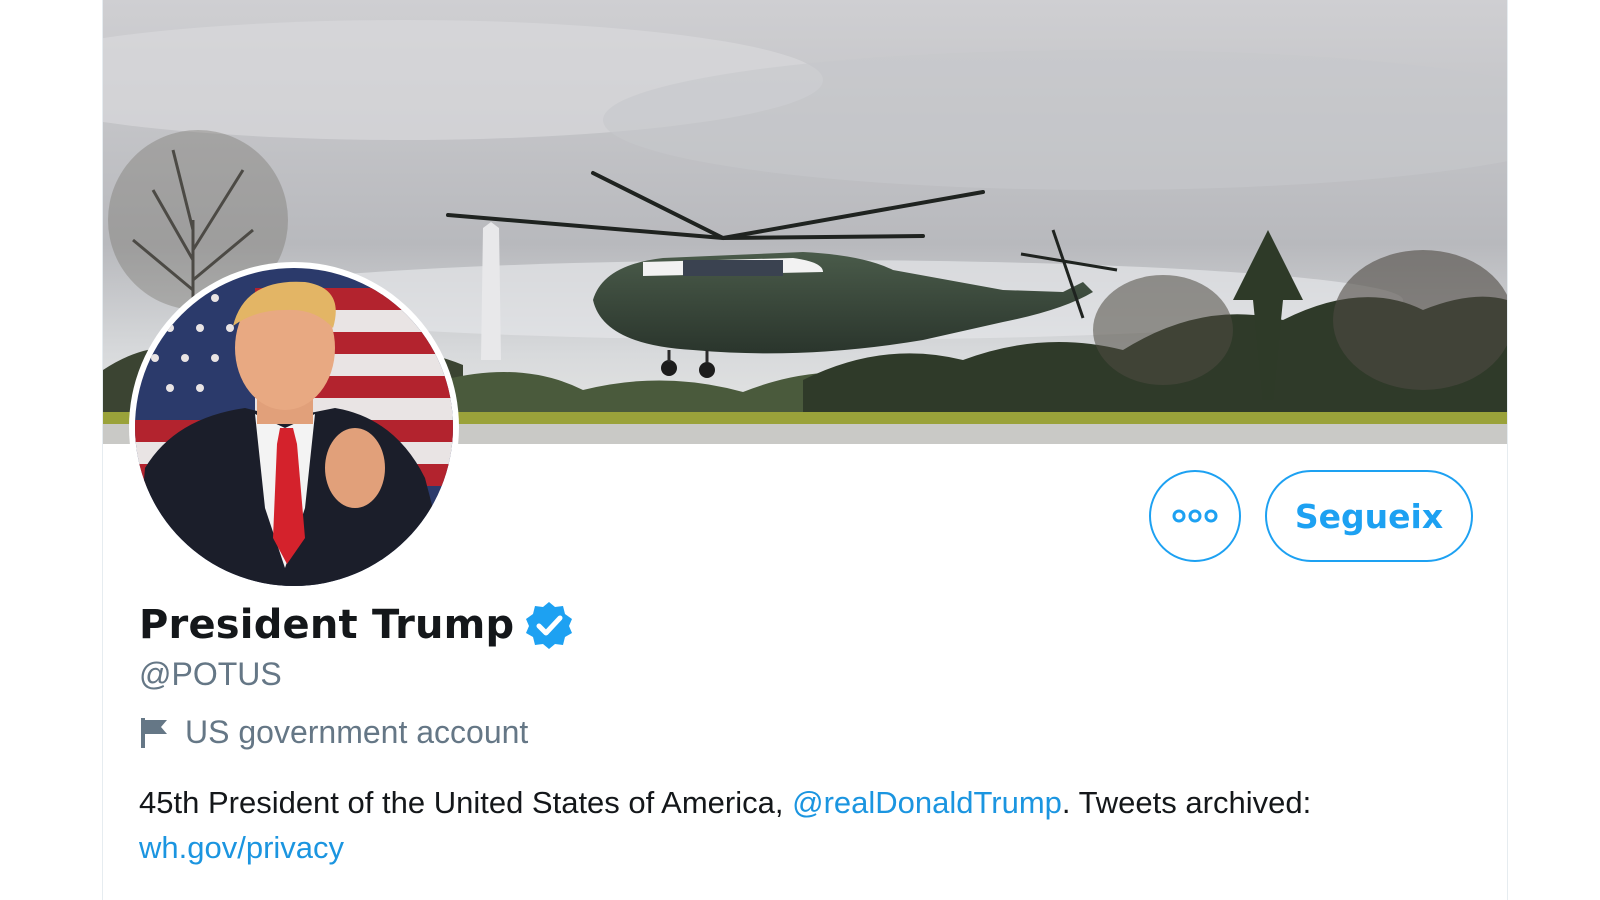 This screenshot has width=1600, height=900. I want to click on profile-avatar, so click(294, 427).